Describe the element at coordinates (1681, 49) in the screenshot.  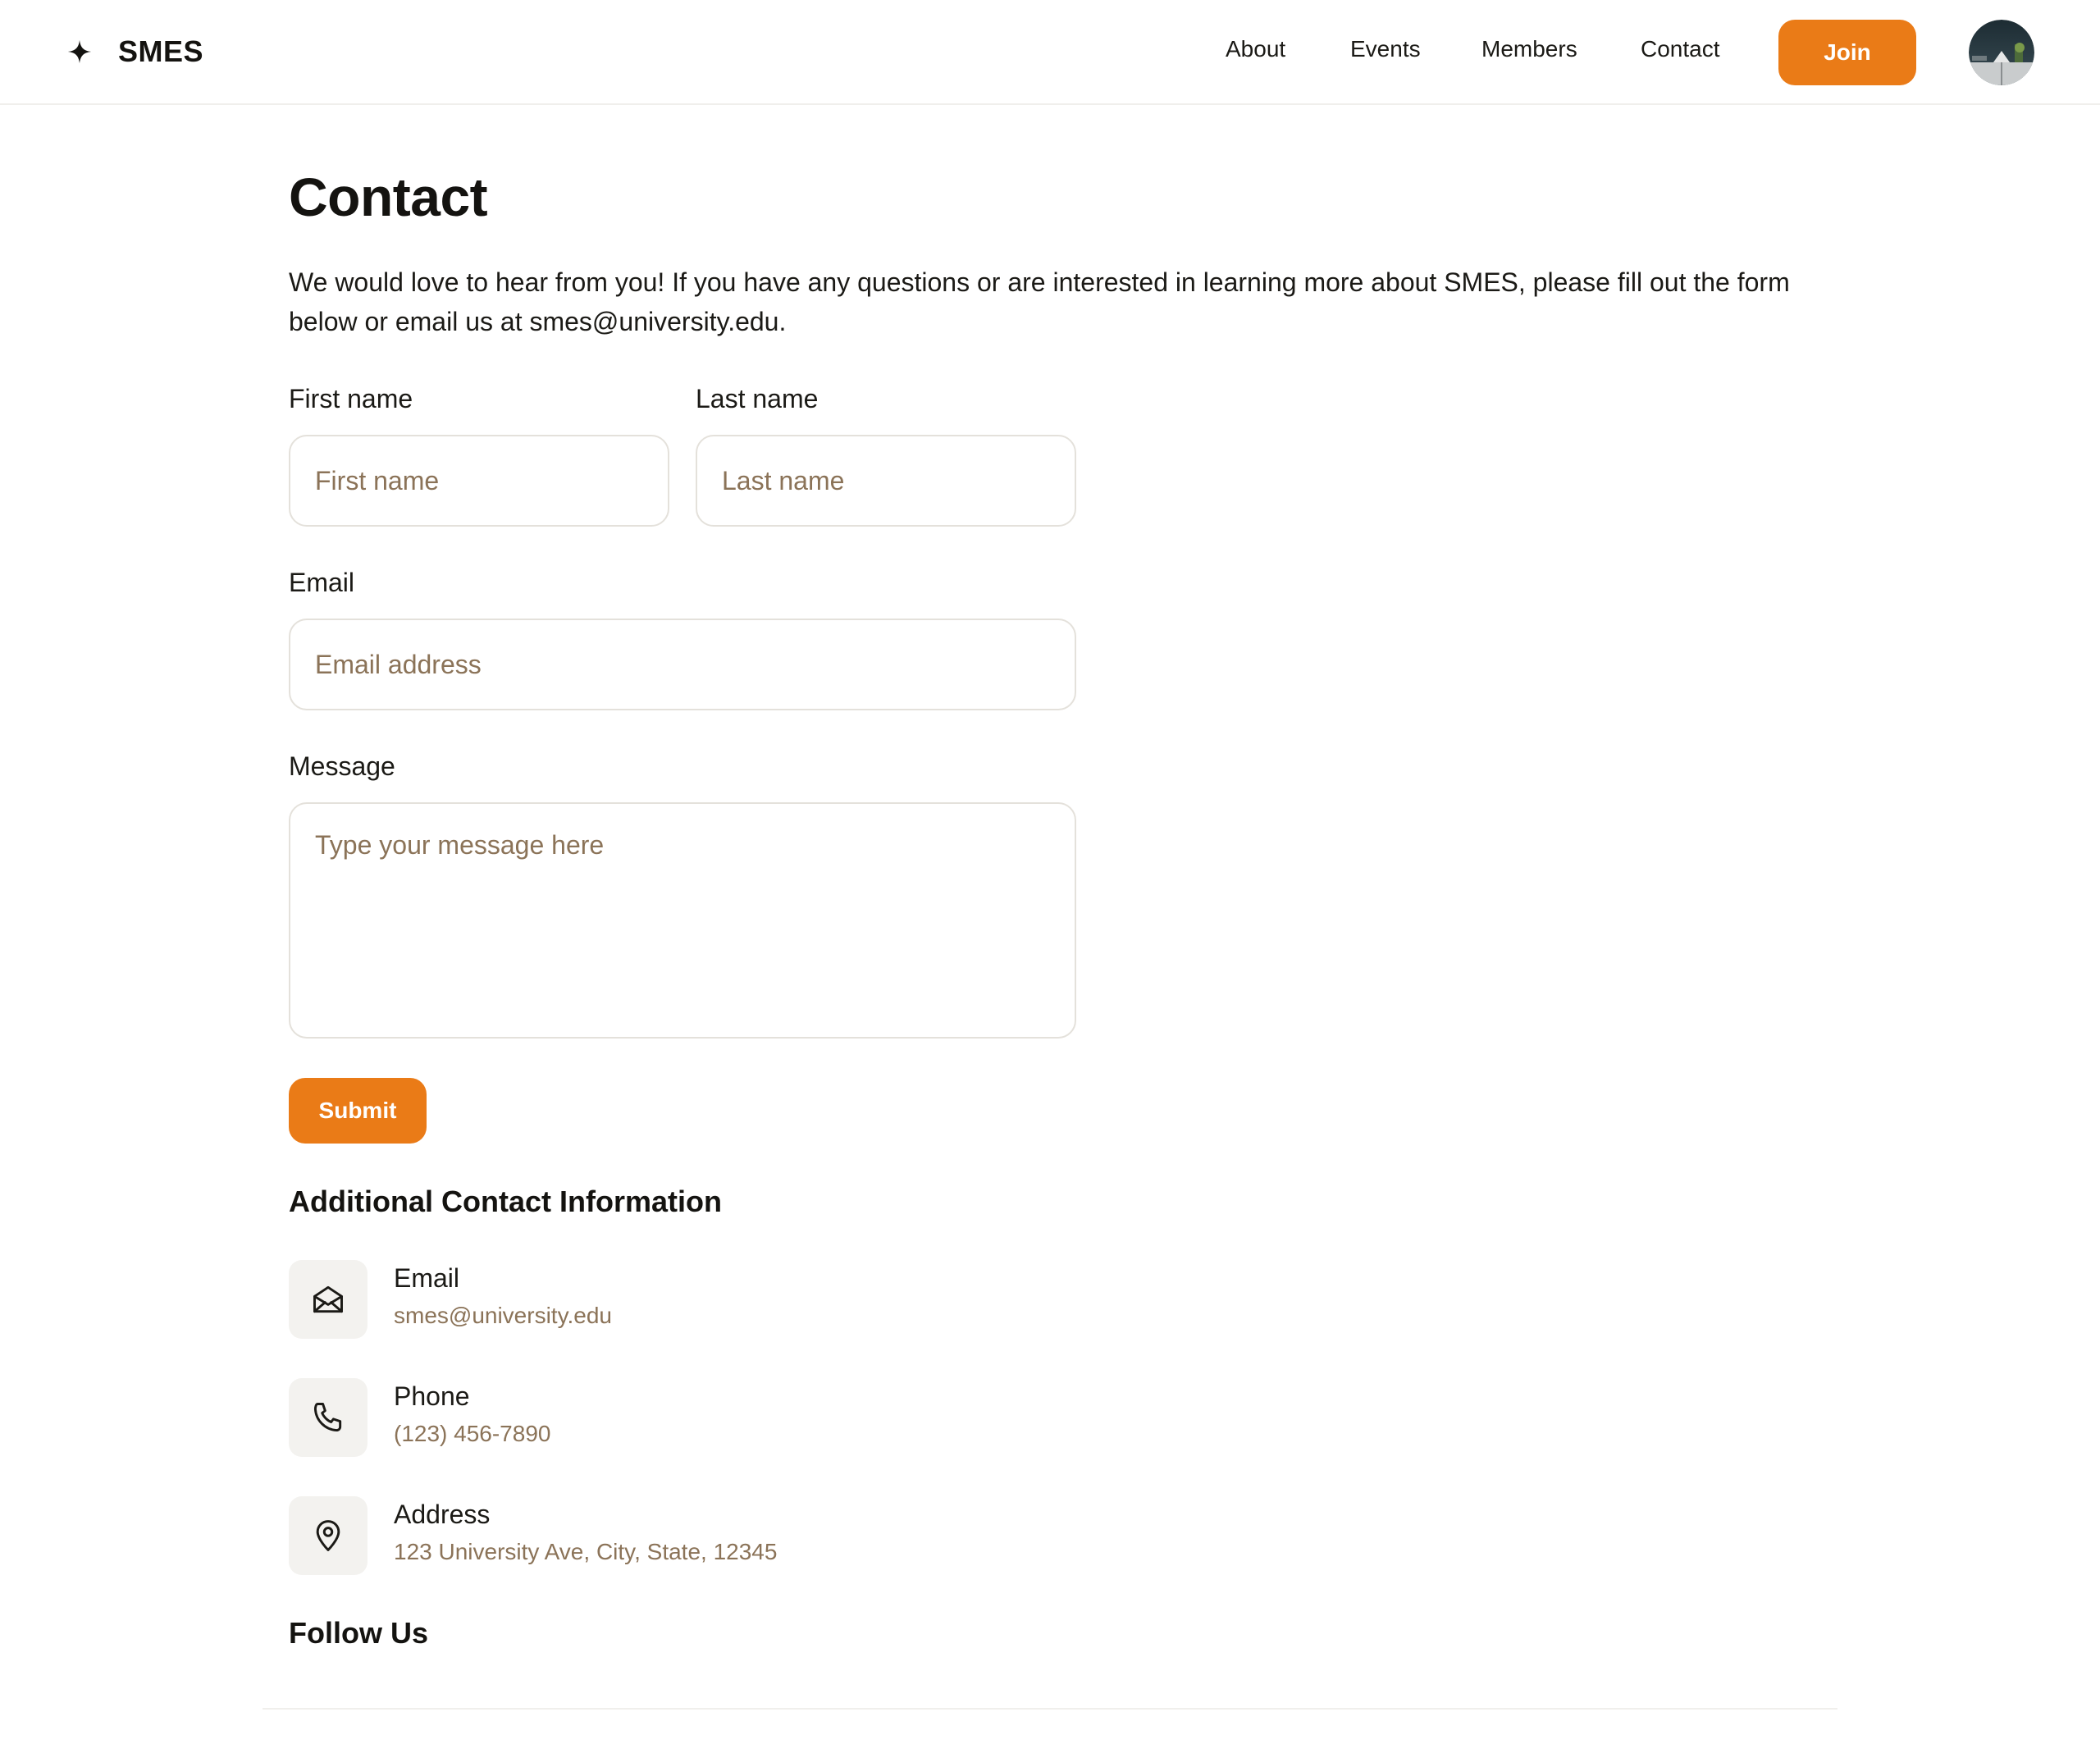
I see `nav-contact: Contact` at that location.